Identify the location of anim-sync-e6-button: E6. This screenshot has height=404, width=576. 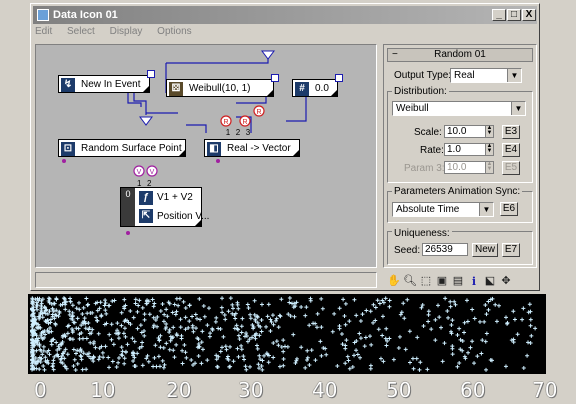
(509, 209).